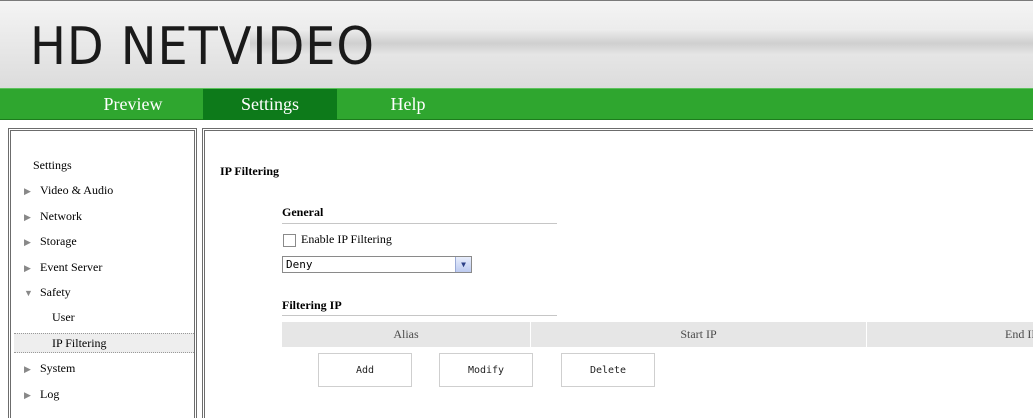 The height and width of the screenshot is (418, 1033). Describe the element at coordinates (365, 370) in the screenshot. I see `add-button: Add` at that location.